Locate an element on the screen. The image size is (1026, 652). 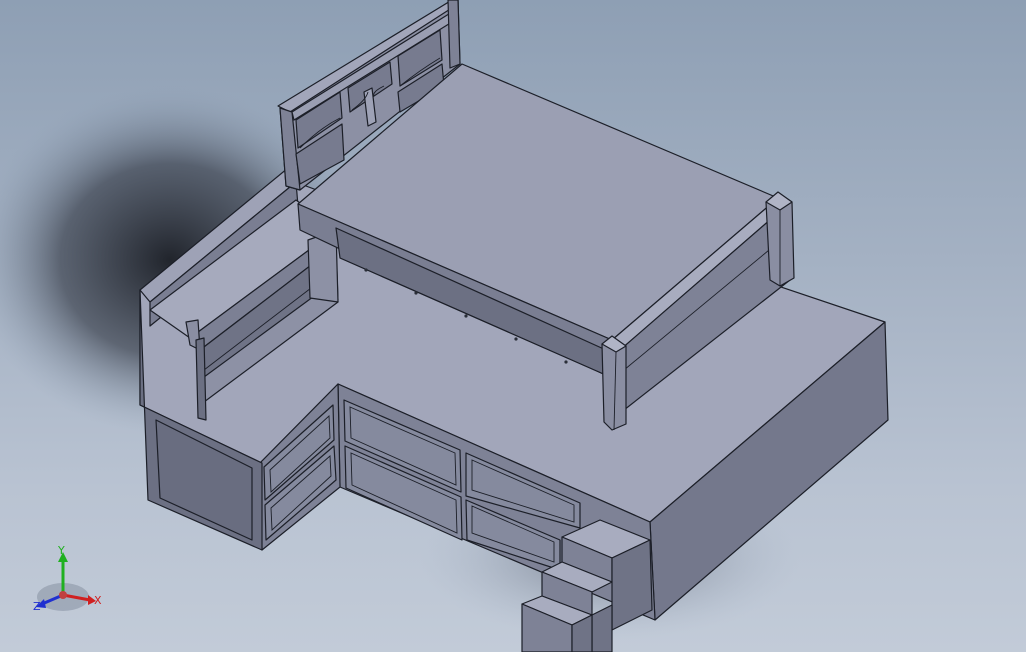
bed-post-front is located at coordinates (614, 383).